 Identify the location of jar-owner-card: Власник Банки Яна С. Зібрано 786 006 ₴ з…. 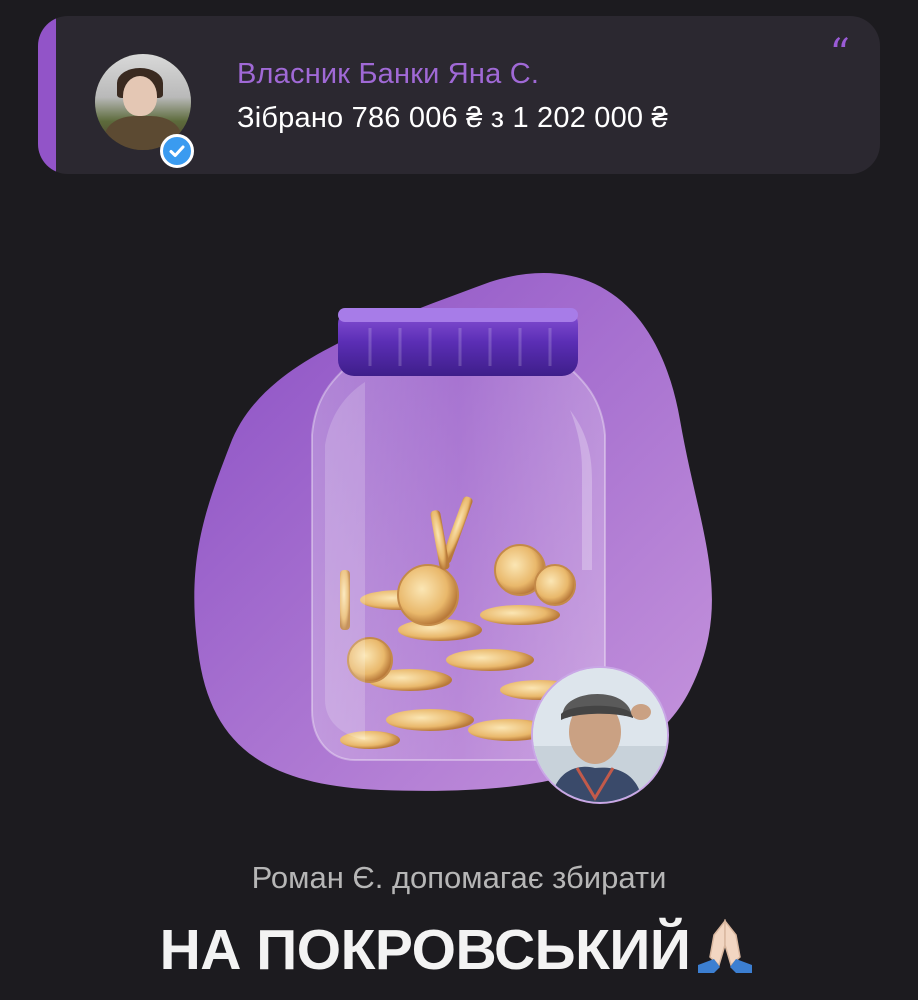
(459, 95).